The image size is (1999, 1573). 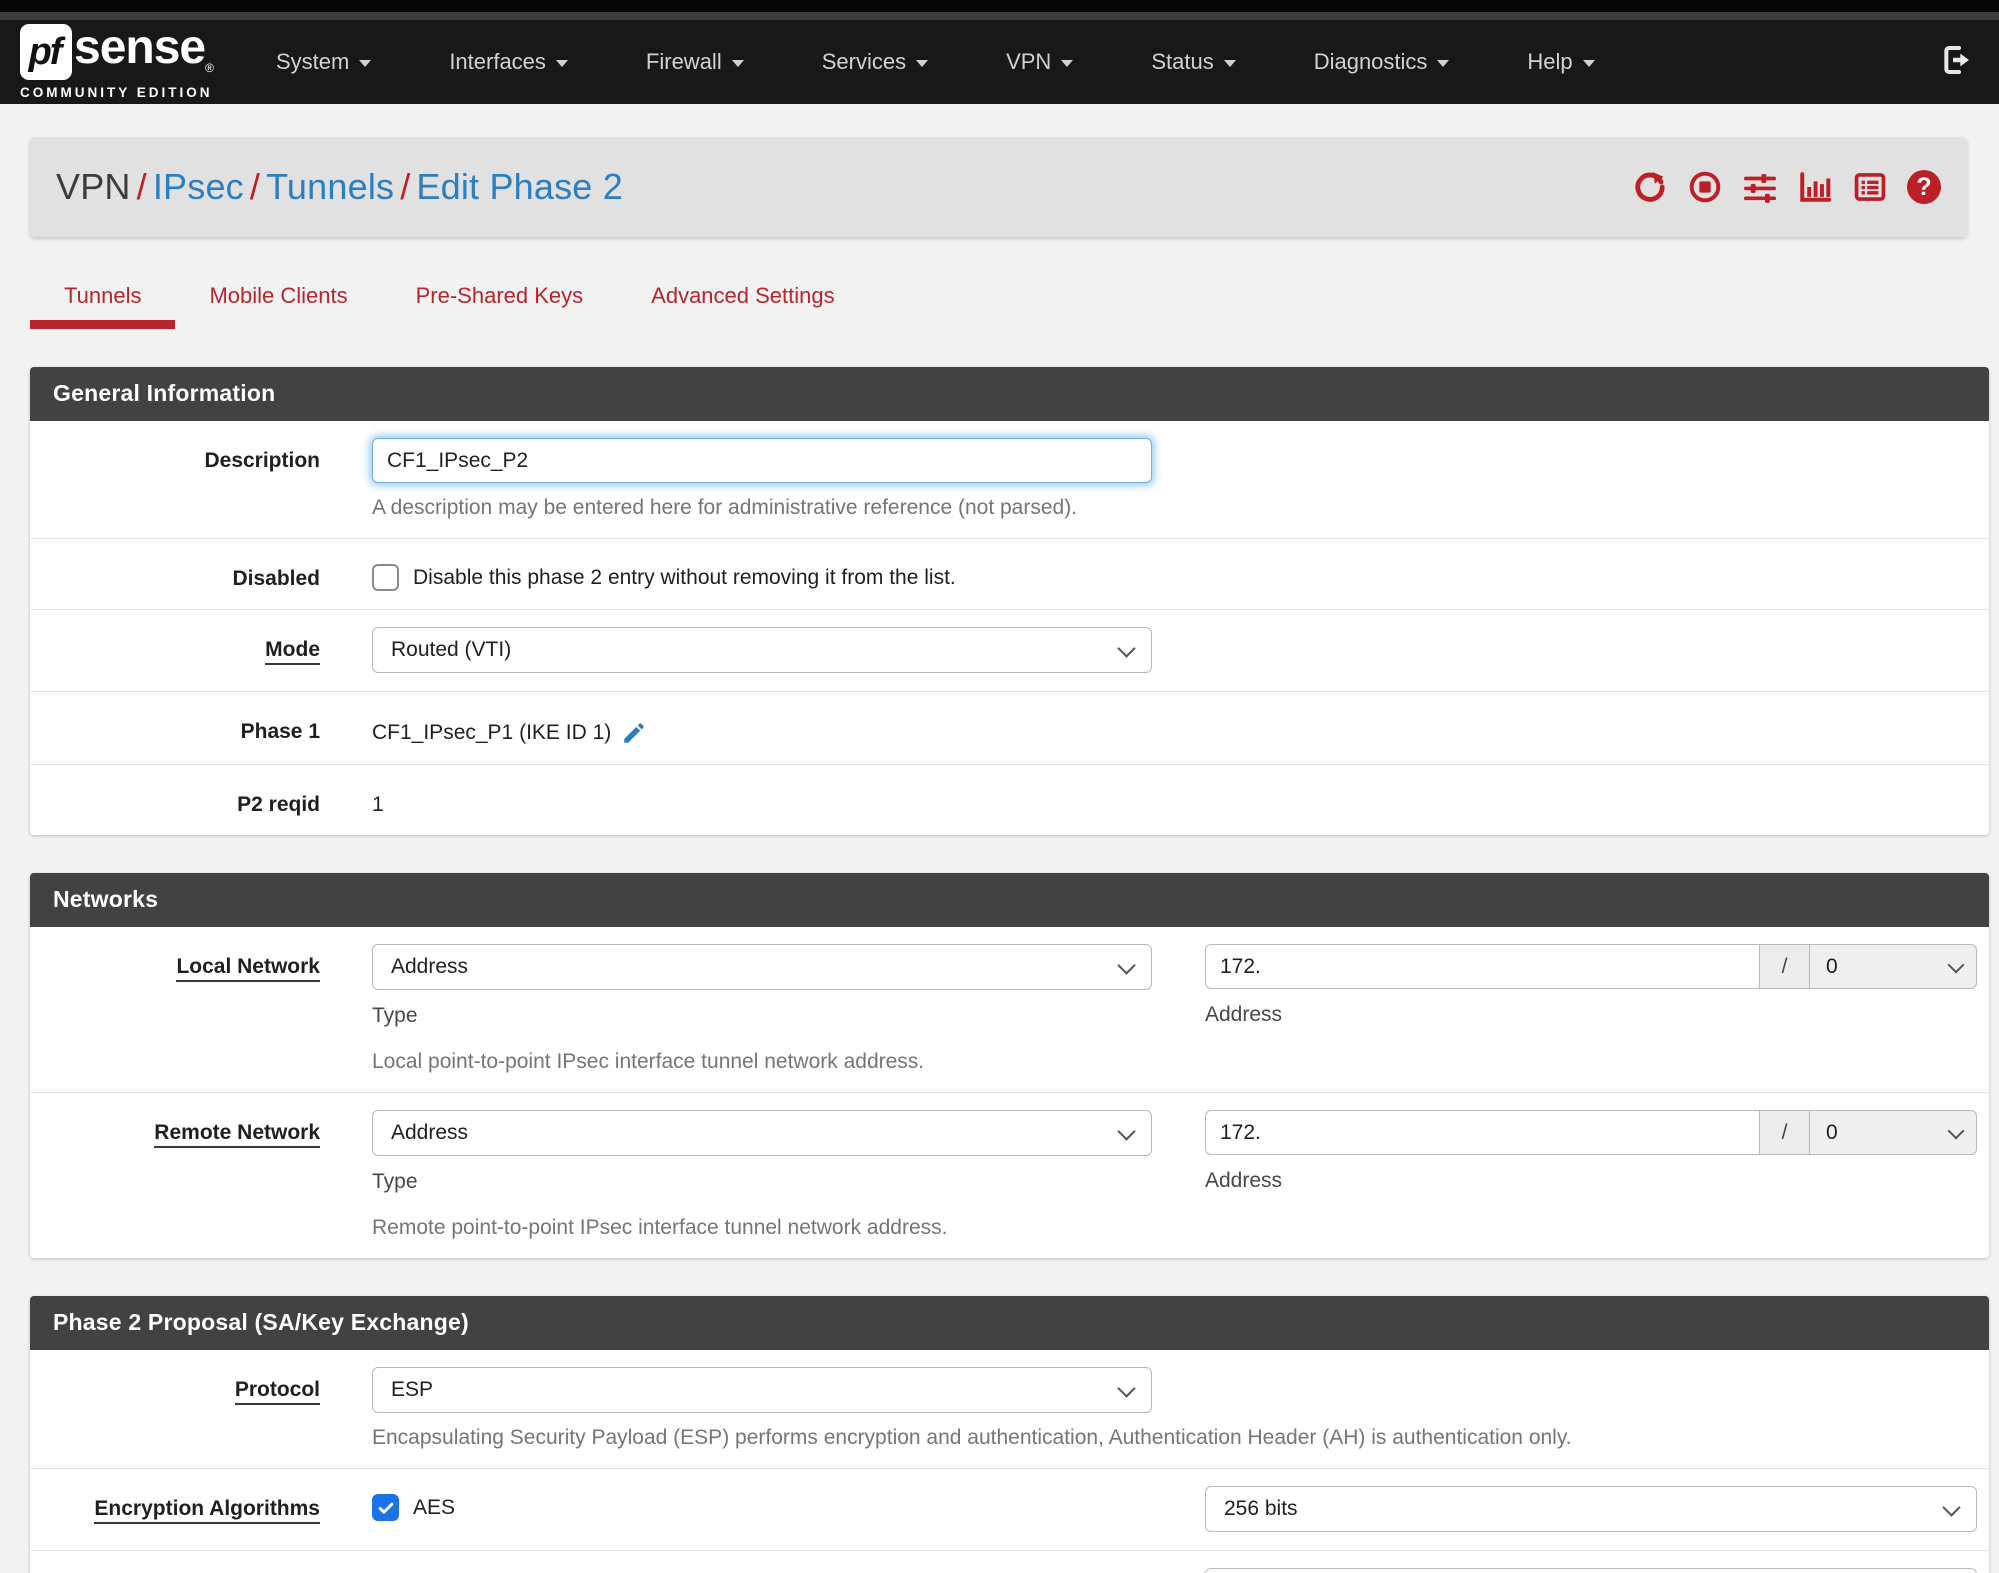 What do you see at coordinates (1382, 62) in the screenshot?
I see `menu-diagnostics: Diagnostics` at bounding box center [1382, 62].